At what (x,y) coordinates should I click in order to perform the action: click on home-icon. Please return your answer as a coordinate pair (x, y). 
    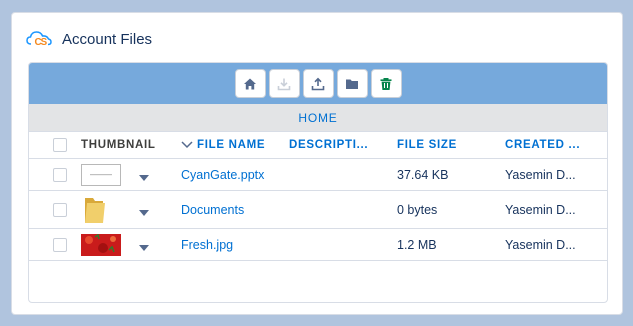
    Looking at the image, I should click on (250, 83).